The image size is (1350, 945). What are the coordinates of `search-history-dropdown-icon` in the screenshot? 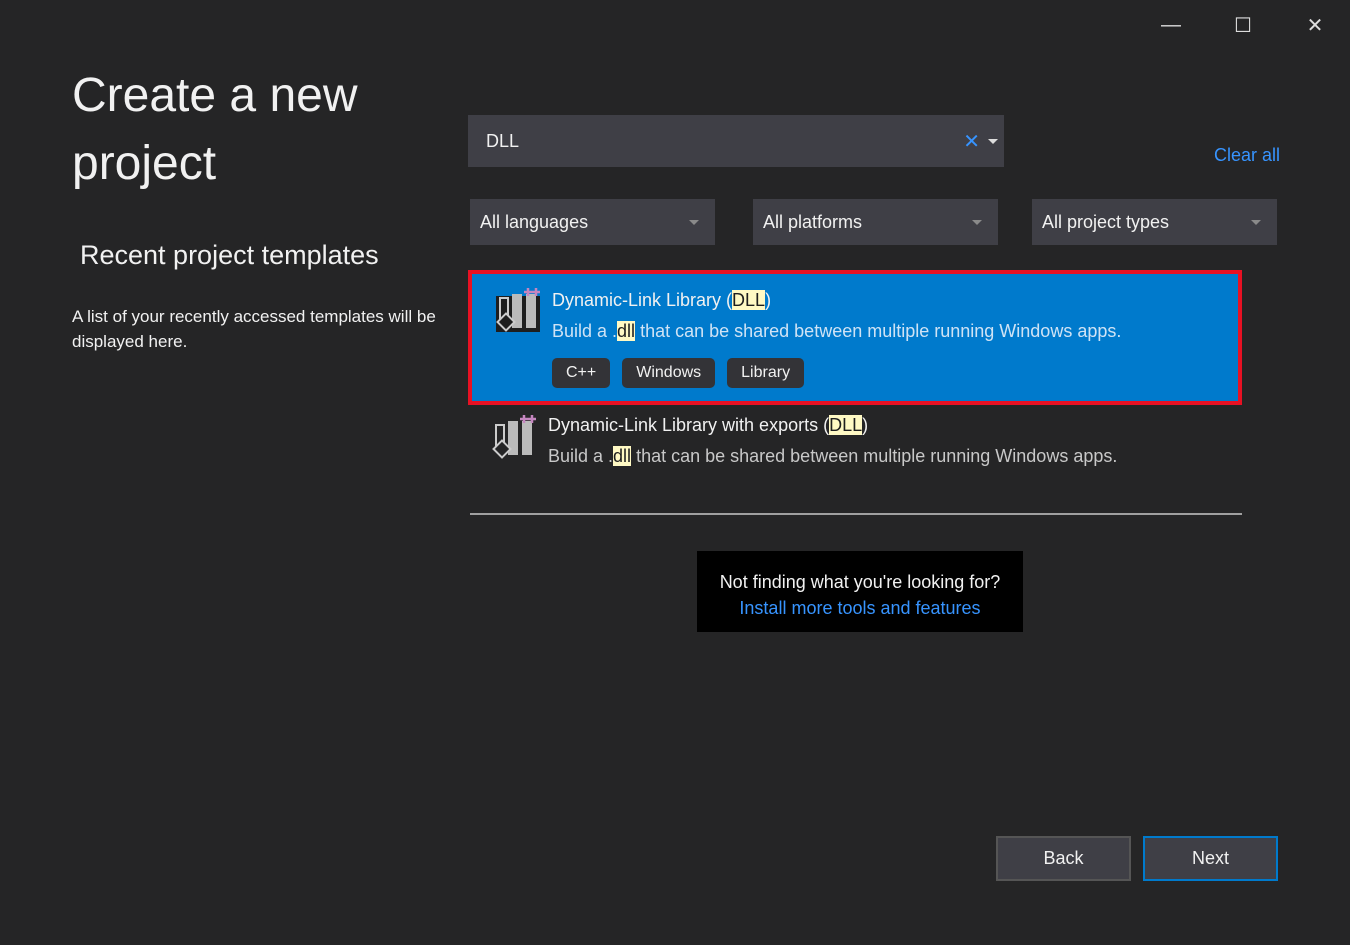 It's located at (993, 141).